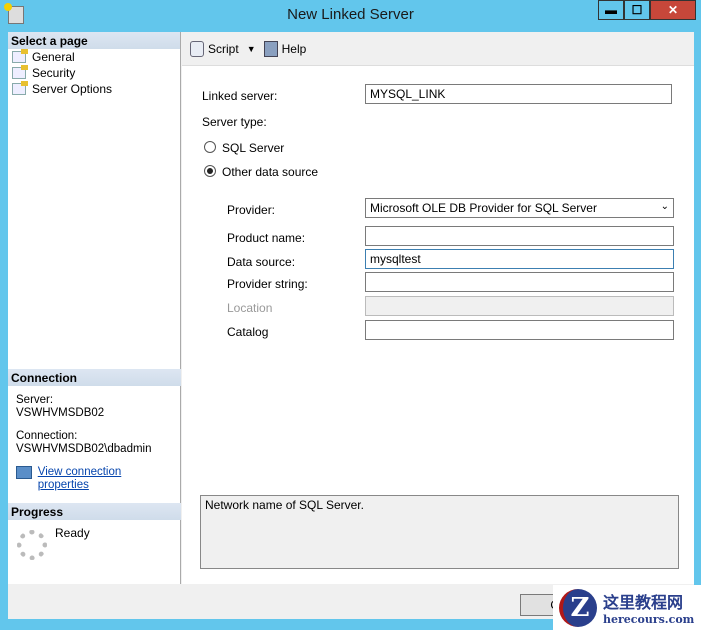  What do you see at coordinates (105, 479) in the screenshot?
I see `view-connection-properties-link: View connection properties` at bounding box center [105, 479].